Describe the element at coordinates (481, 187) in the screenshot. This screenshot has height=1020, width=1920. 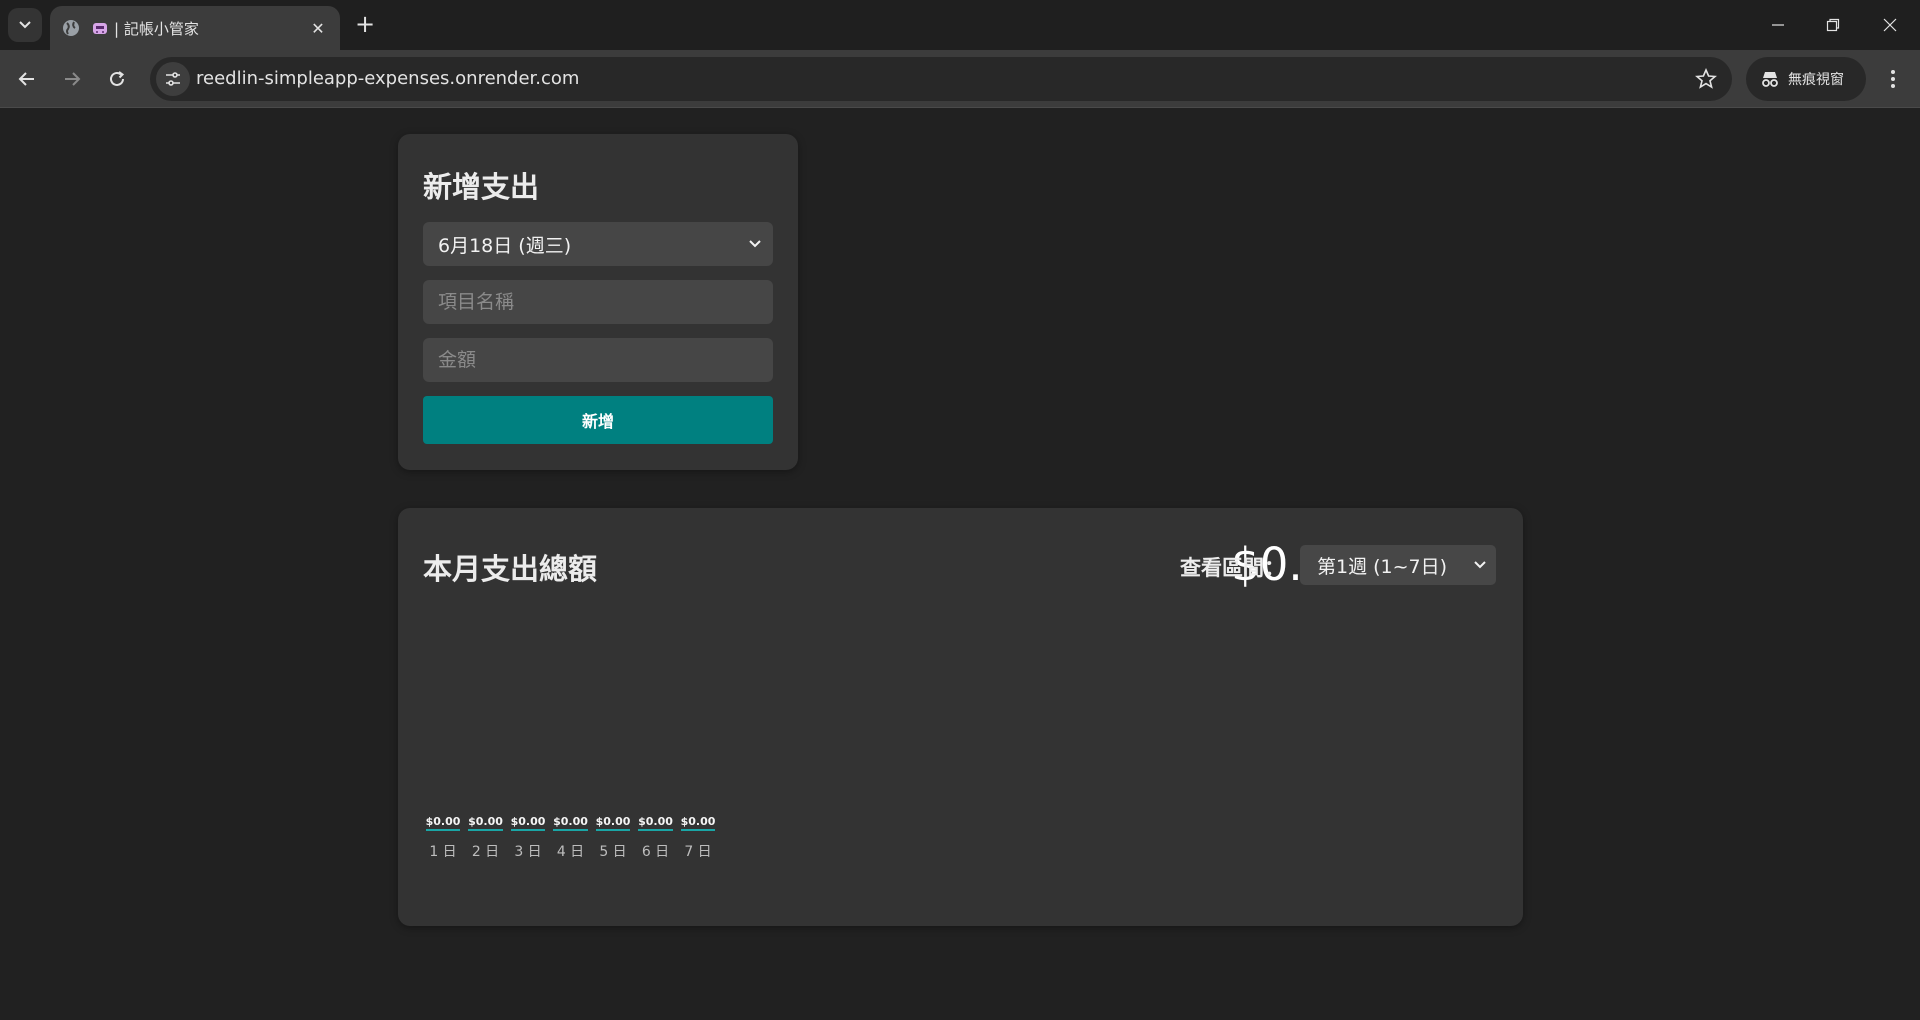
I see `add-expense-title: 新增支出` at that location.